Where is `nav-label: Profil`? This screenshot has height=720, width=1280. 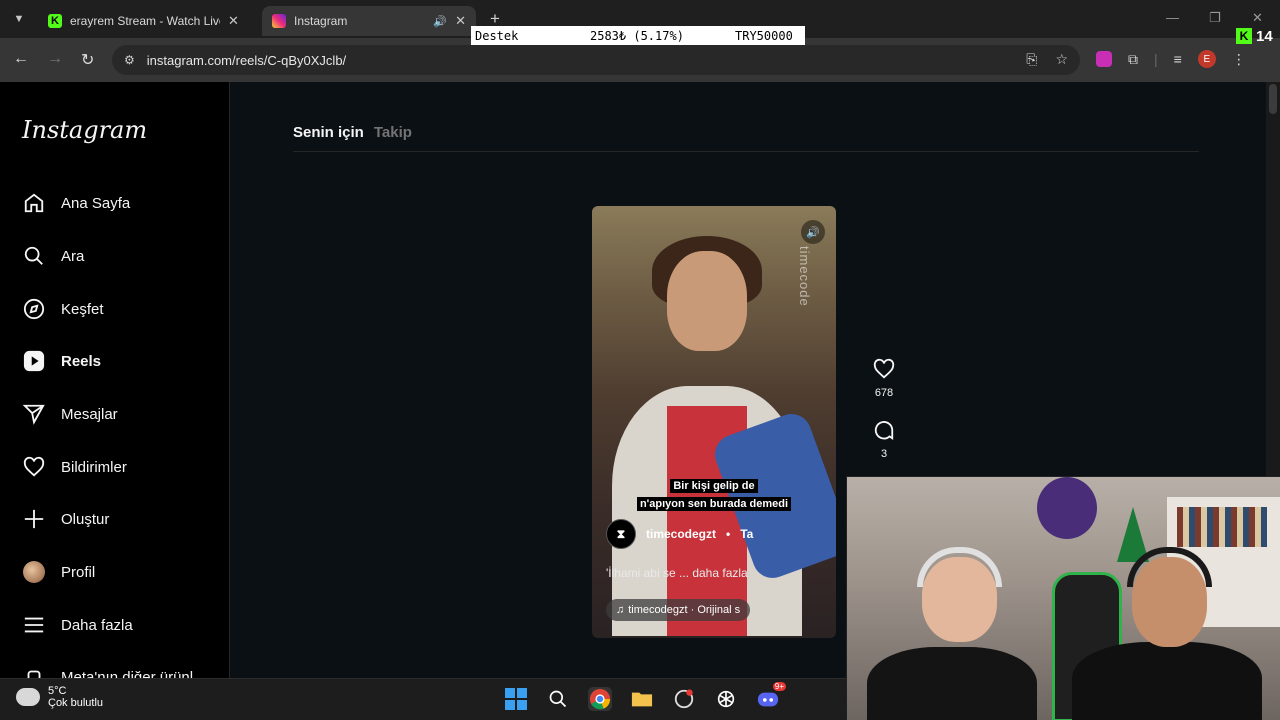 nav-label: Profil is located at coordinates (78, 572).